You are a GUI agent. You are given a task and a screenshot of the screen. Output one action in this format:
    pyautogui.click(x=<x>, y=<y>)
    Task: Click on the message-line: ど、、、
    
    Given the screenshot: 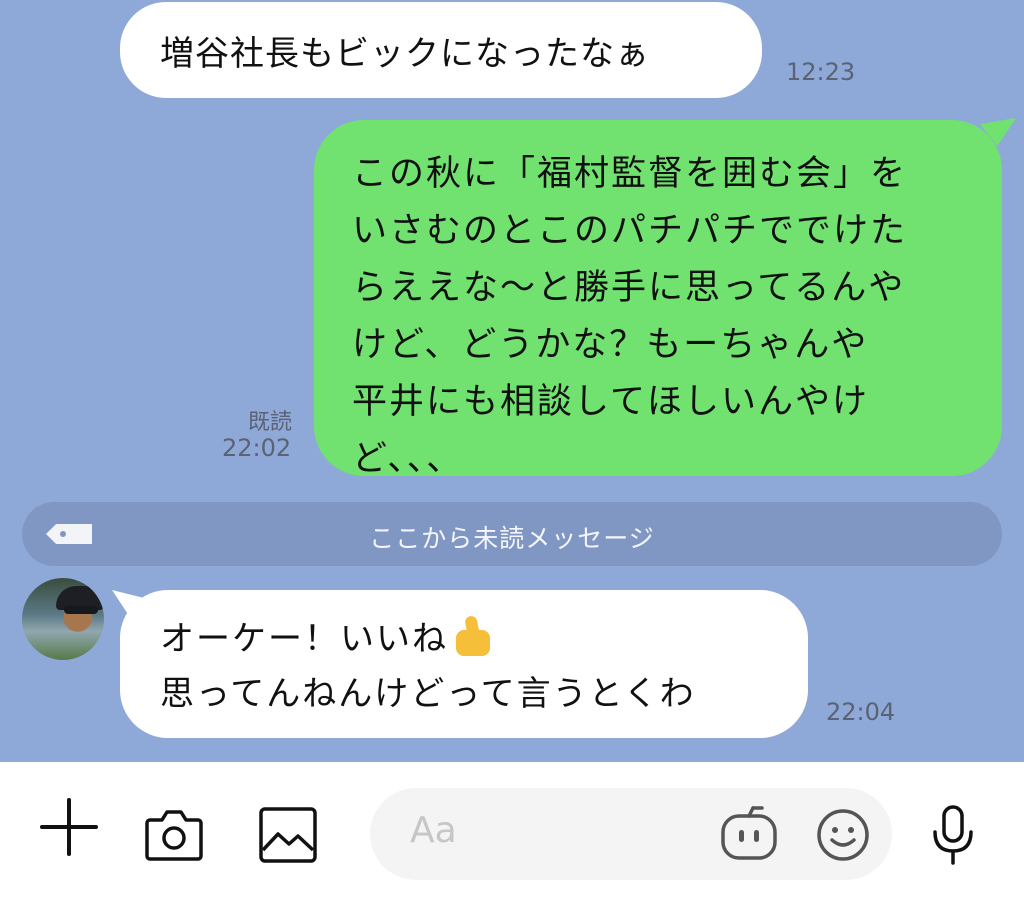 What is the action you would take?
    pyautogui.click(x=408, y=459)
    